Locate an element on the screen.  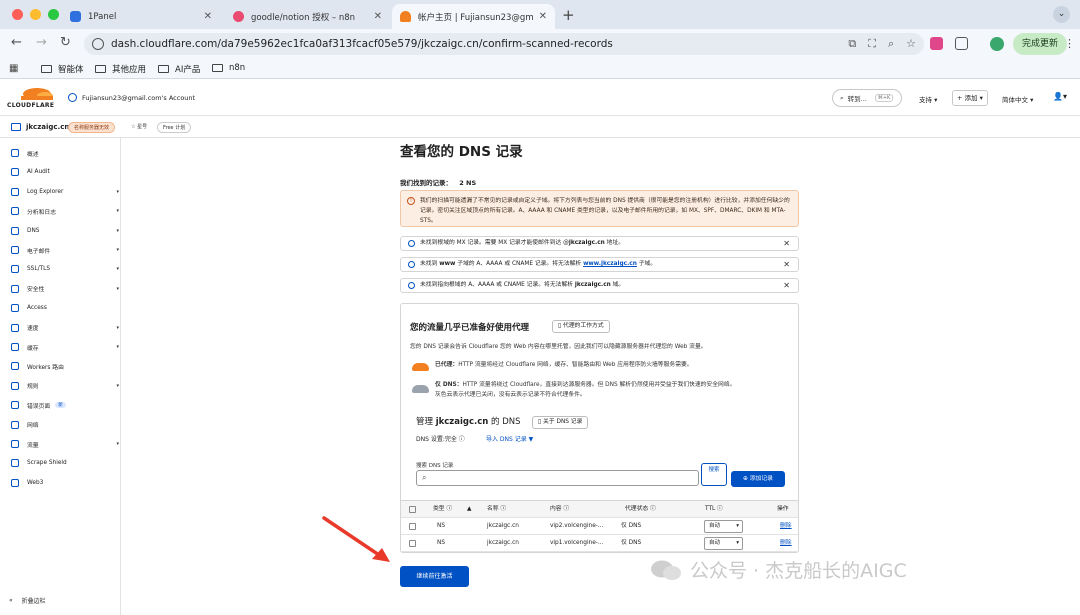
extension-icon is located at coordinates (936, 43).